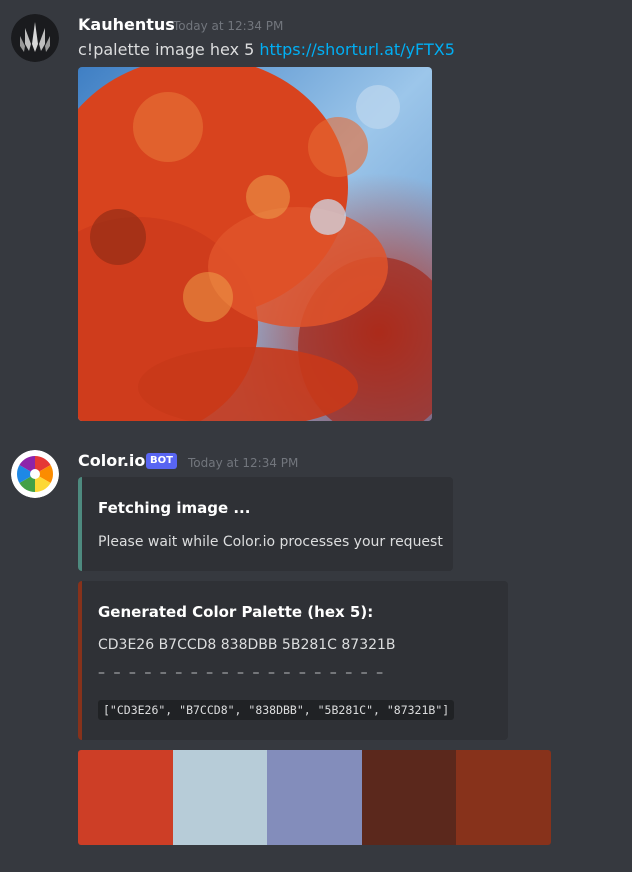 This screenshot has height=872, width=632. What do you see at coordinates (126, 24) in the screenshot?
I see `username-kauhentus: Kauhentus` at bounding box center [126, 24].